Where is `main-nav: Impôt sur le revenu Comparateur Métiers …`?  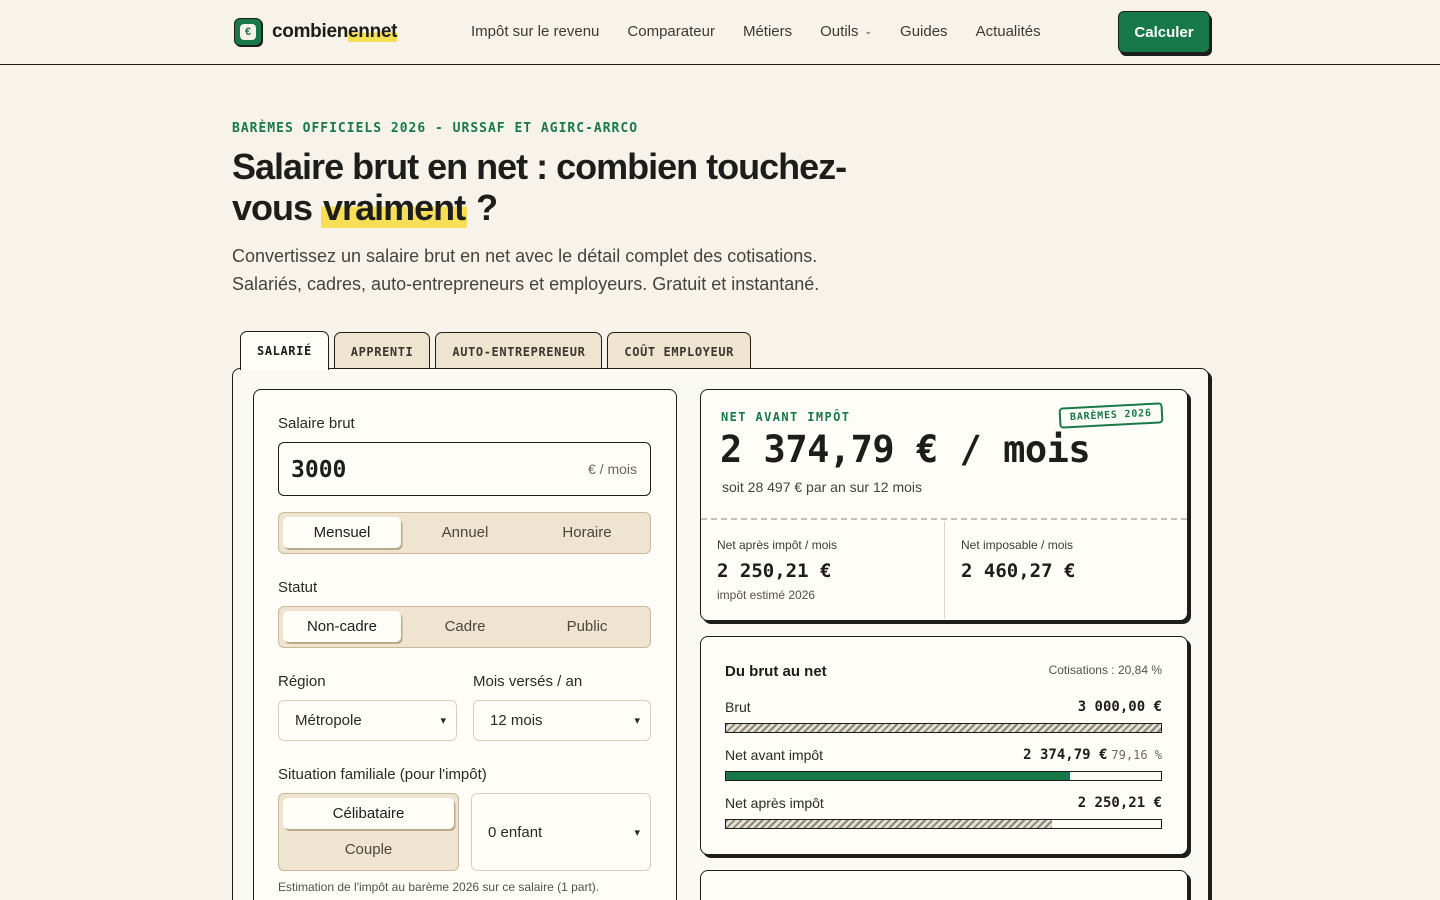 main-nav: Impôt sur le revenu Comparateur Métiers … is located at coordinates (756, 31).